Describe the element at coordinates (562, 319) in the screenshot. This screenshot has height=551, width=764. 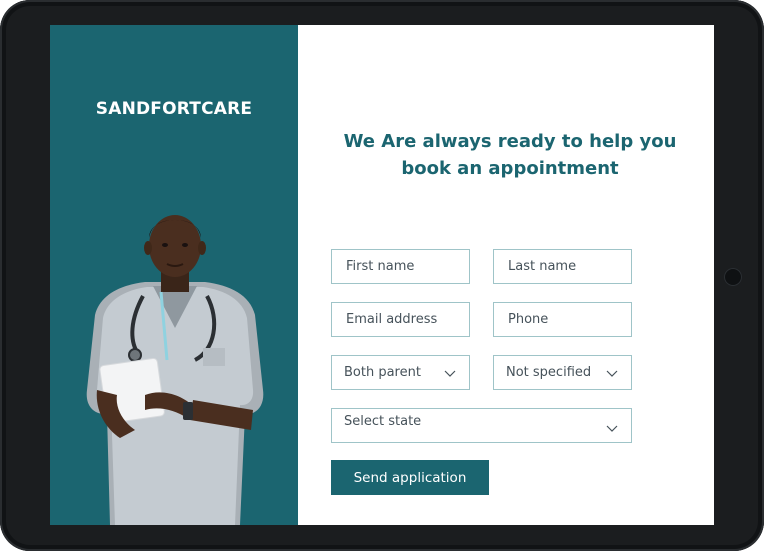
I see `phone-input` at that location.